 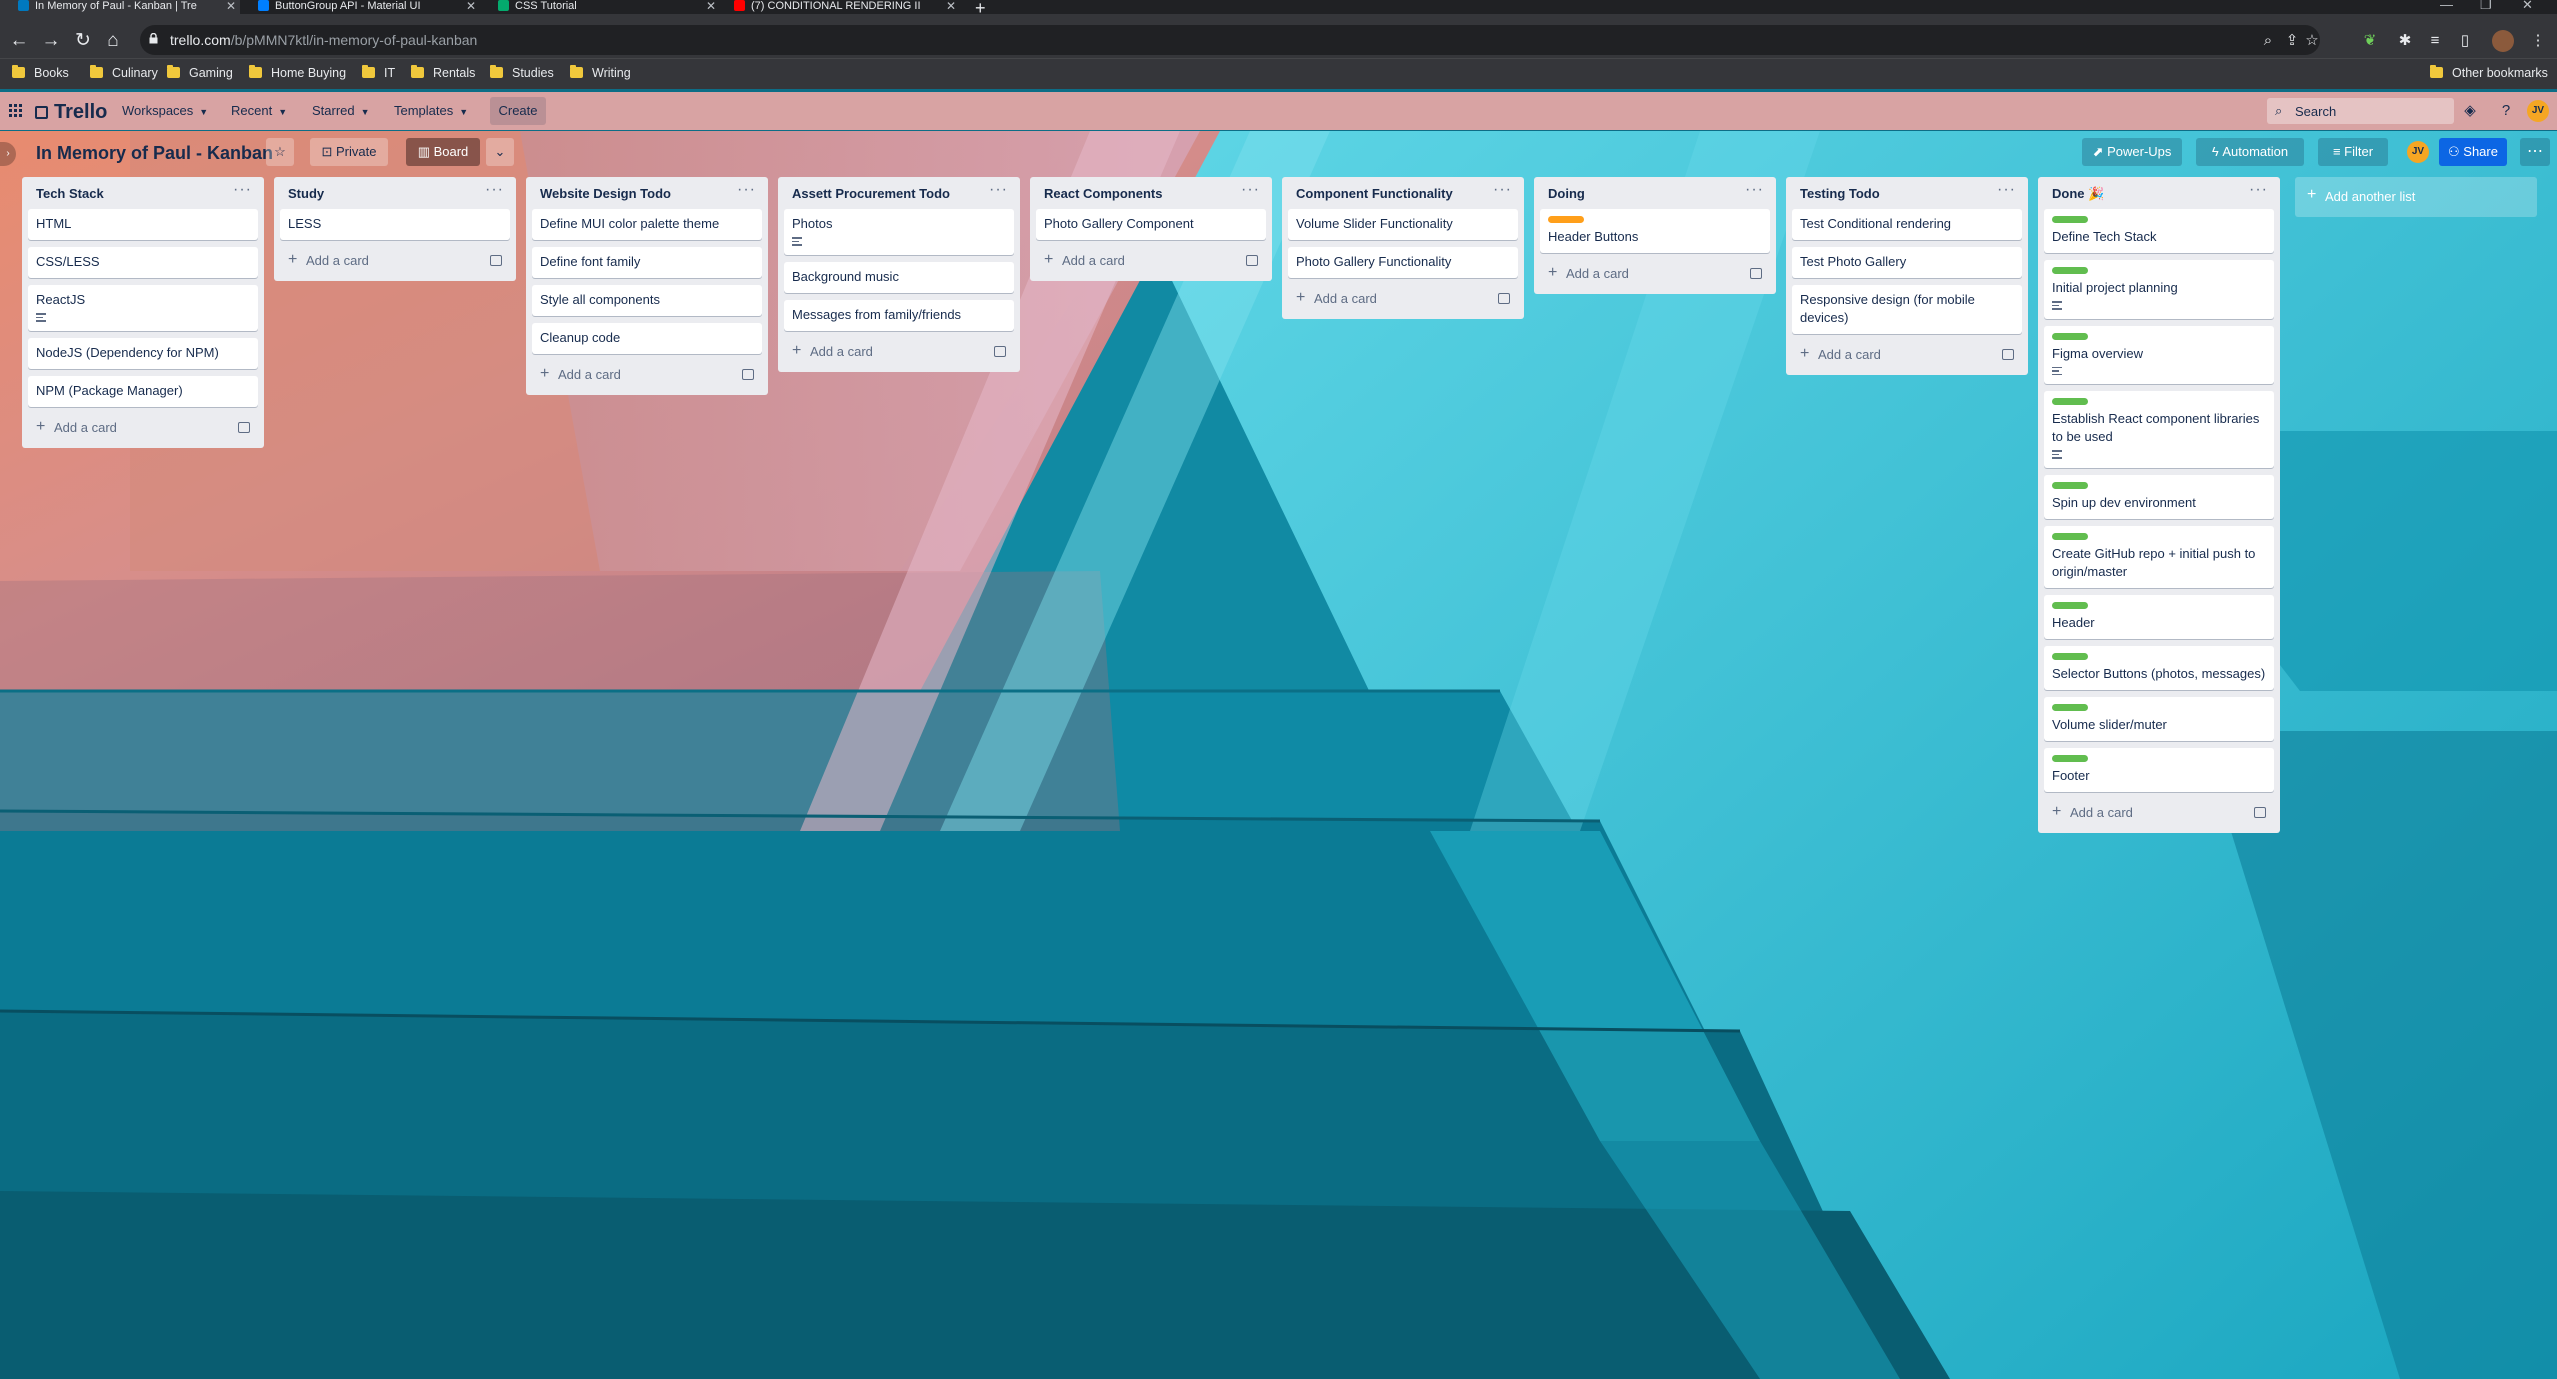 I want to click on bookmark-folder: Culinary, so click(x=124, y=72).